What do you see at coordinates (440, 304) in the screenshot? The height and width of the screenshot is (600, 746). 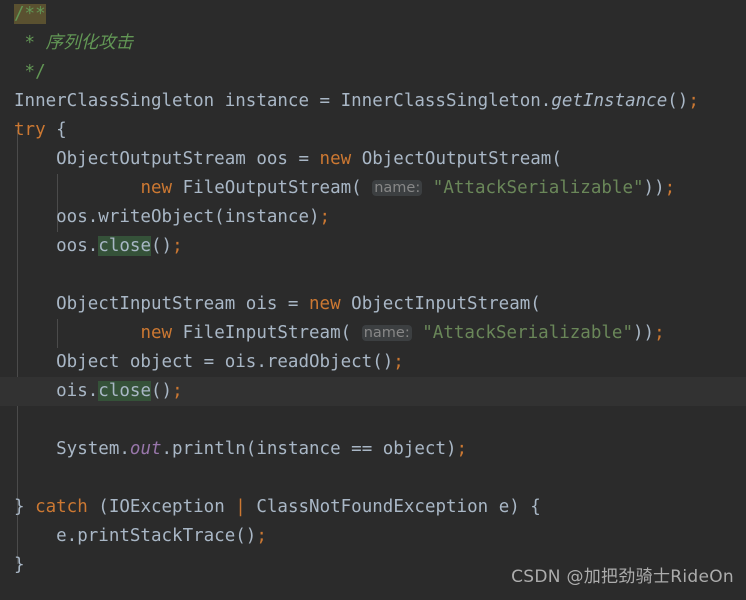 I see `ctor-objectinputstream: ObjectInputStream(` at bounding box center [440, 304].